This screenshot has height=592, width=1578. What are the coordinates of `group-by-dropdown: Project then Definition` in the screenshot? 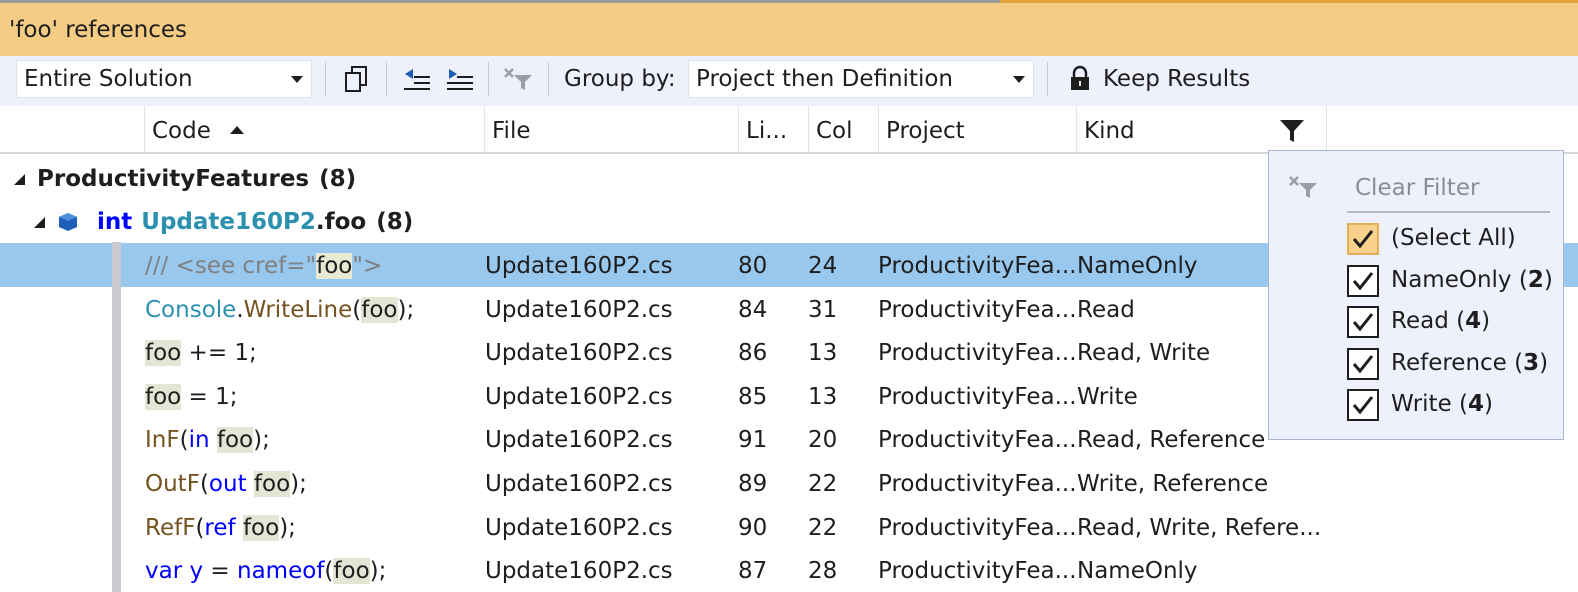 It's located at (861, 79).